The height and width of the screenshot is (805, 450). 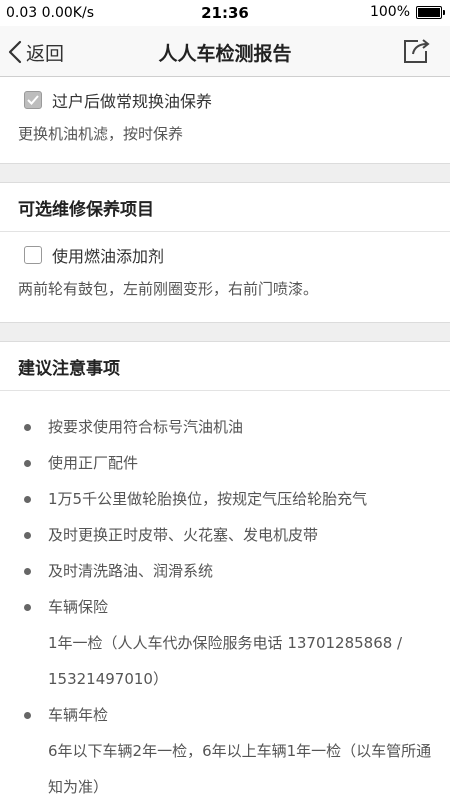 I want to click on section-title-optional: 可选维修保养项目, so click(x=225, y=207).